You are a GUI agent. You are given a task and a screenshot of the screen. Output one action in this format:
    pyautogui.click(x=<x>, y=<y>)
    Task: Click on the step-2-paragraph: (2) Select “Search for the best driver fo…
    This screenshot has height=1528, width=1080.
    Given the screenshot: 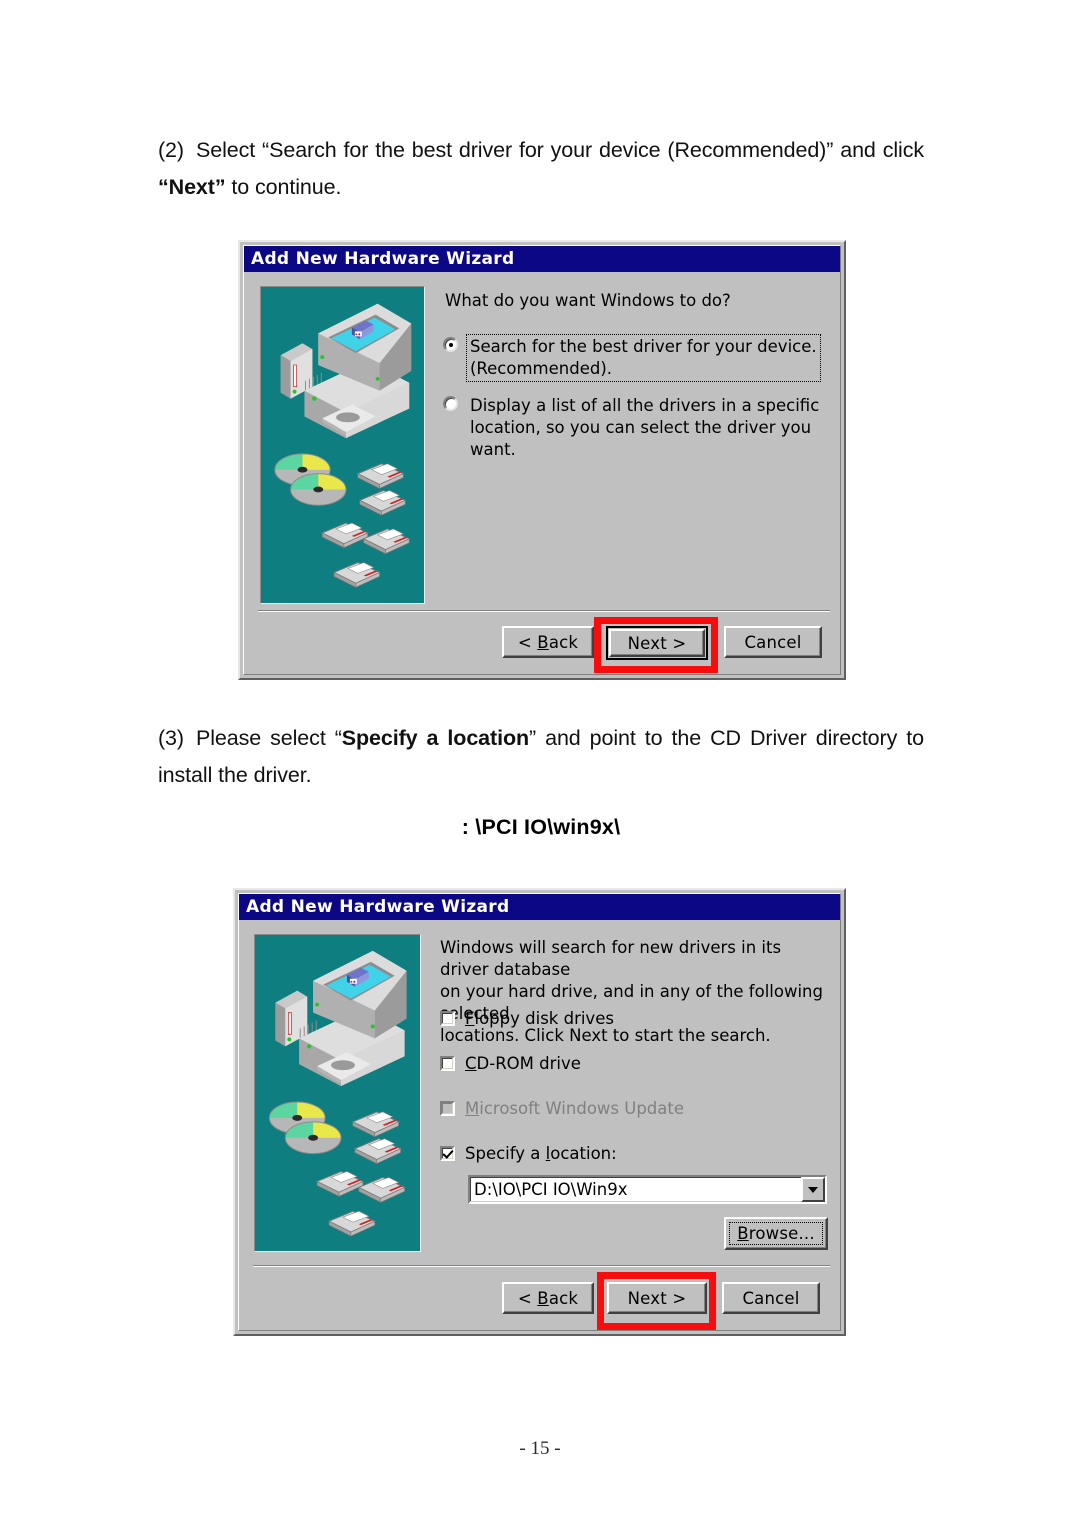 What is the action you would take?
    pyautogui.click(x=541, y=169)
    